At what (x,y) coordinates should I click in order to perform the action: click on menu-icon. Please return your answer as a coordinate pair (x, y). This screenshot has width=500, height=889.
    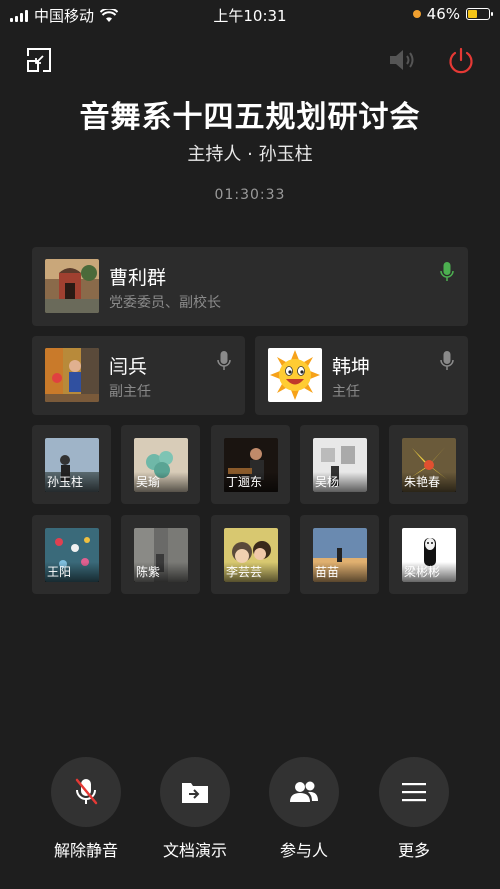
    Looking at the image, I should click on (414, 792).